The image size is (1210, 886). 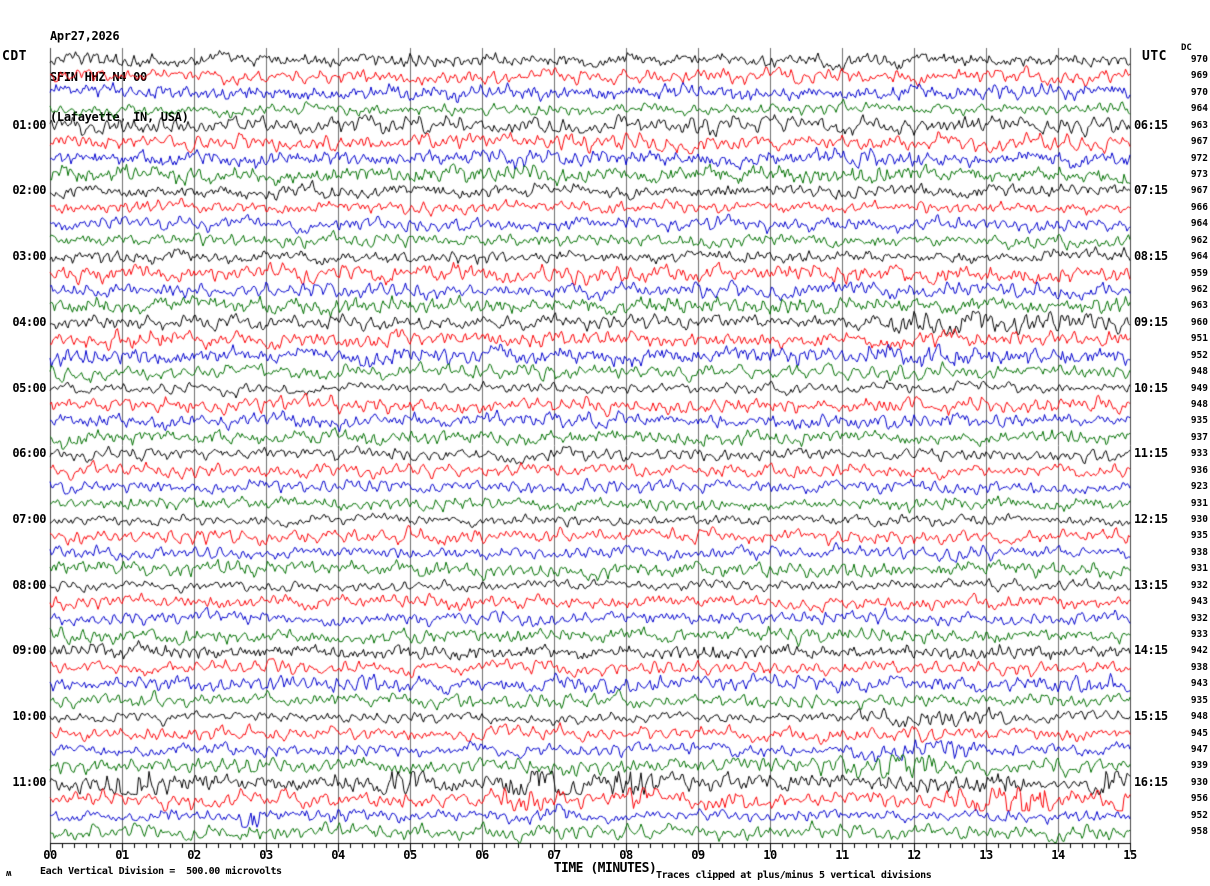 What do you see at coordinates (1186, 48) in the screenshot?
I see `dc-column-label: DC` at bounding box center [1186, 48].